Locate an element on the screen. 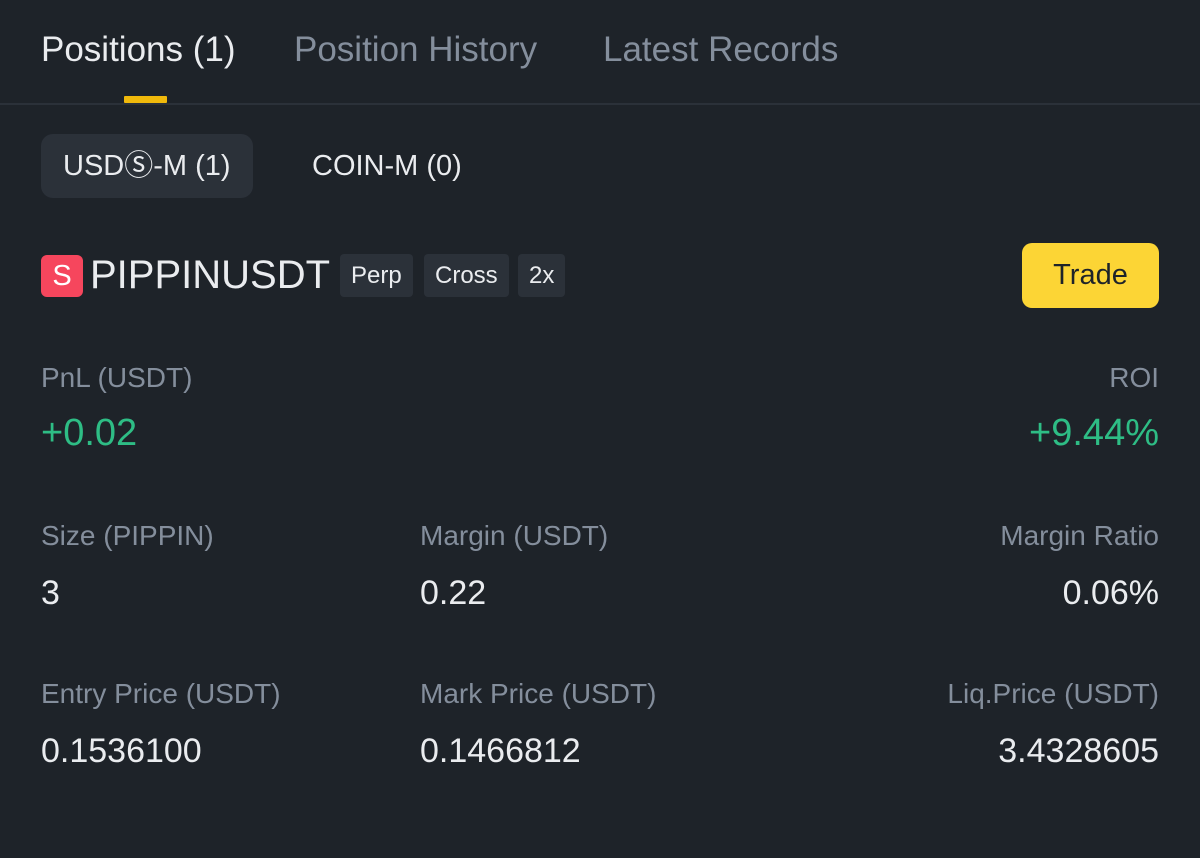 The image size is (1200, 858). roi-value: +9.44% is located at coordinates (1094, 433).